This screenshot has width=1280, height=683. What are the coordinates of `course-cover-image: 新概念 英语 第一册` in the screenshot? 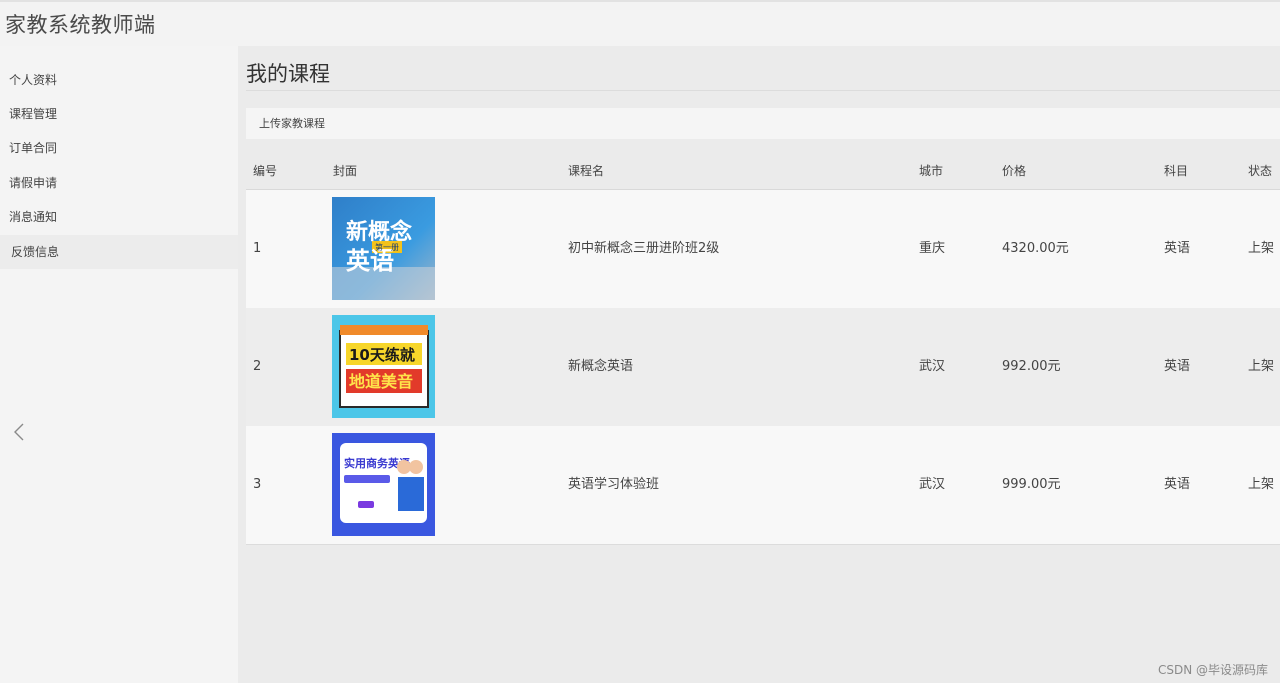 It's located at (383, 248).